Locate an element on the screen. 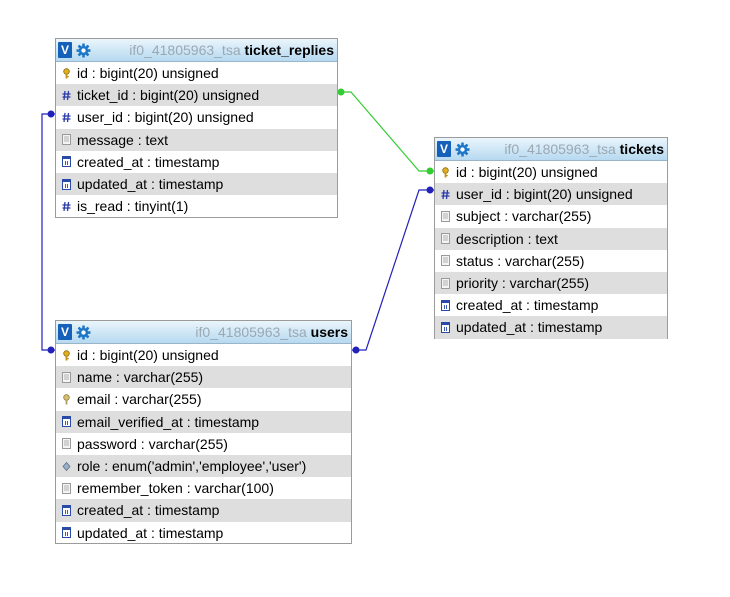 The height and width of the screenshot is (597, 730). relation-blue-left-end-dot is located at coordinates (51, 350).